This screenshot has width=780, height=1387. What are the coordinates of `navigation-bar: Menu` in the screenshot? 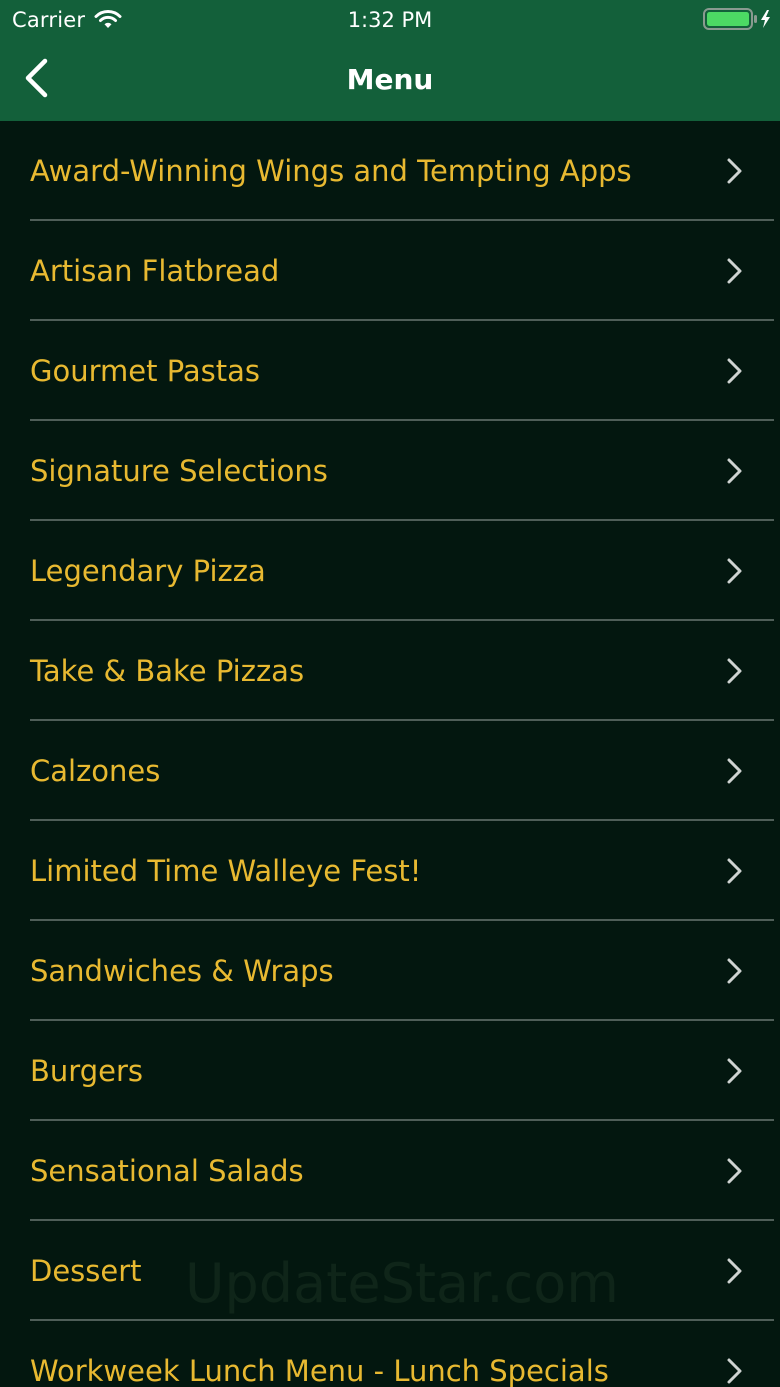 It's located at (390, 80).